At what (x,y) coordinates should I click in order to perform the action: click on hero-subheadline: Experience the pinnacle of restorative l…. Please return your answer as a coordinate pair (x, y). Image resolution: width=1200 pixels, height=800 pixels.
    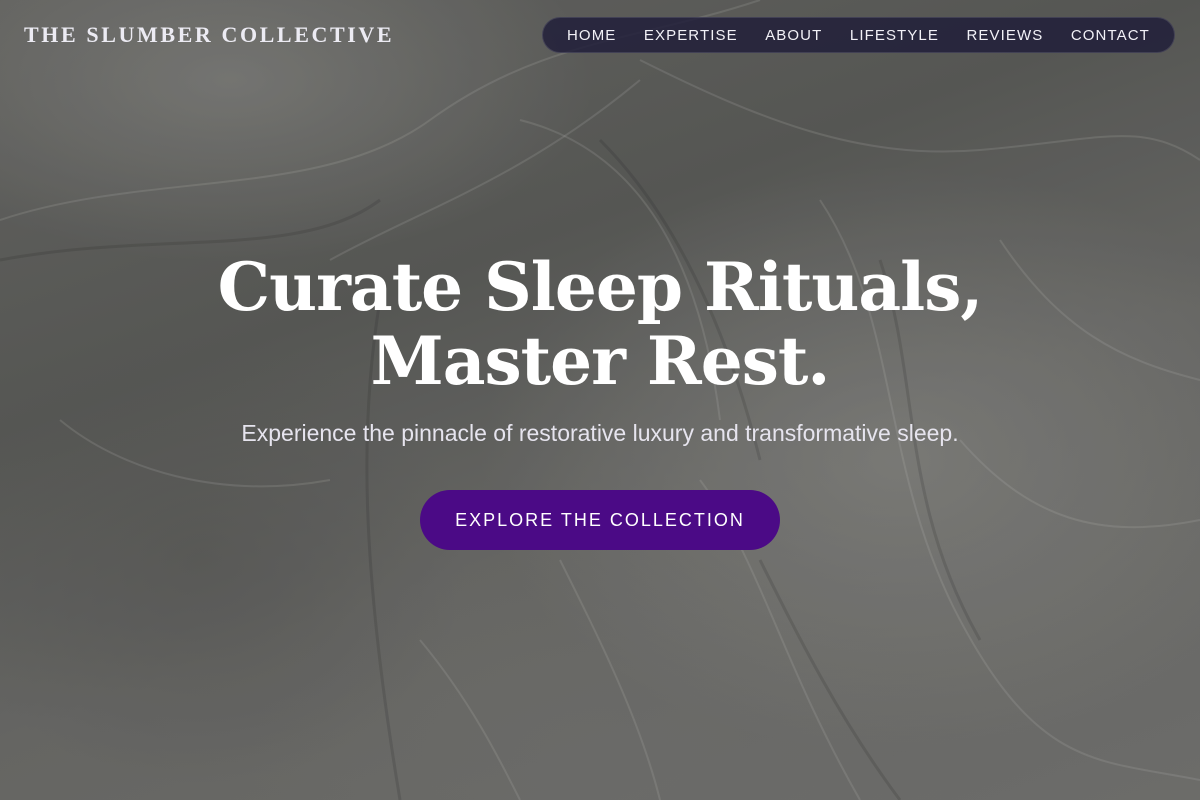
    Looking at the image, I should click on (600, 433).